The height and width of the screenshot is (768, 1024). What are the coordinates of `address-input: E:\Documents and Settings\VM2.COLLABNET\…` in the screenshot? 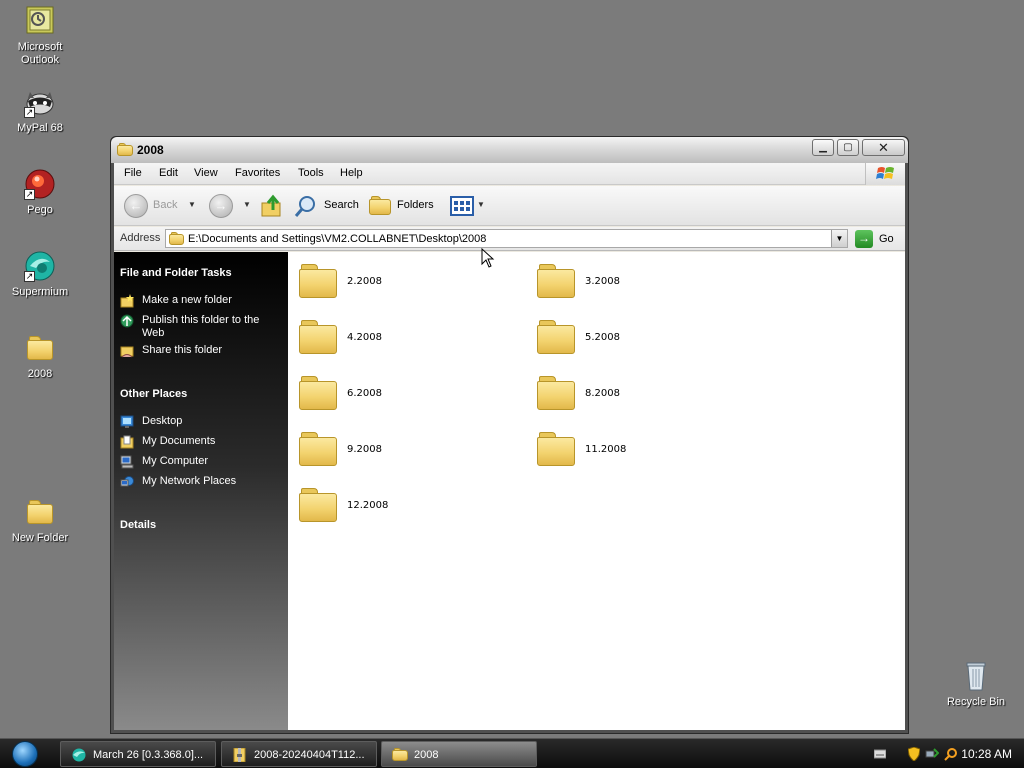 It's located at (506, 238).